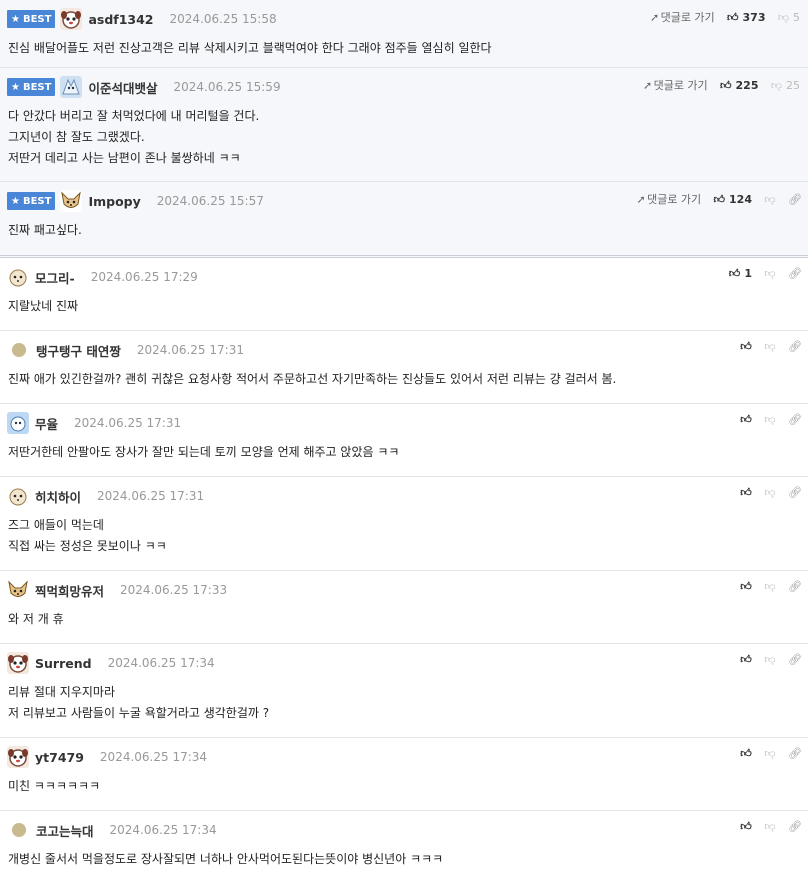 This screenshot has width=808, height=879. Describe the element at coordinates (46, 423) in the screenshot. I see `nickname: 무율` at that location.